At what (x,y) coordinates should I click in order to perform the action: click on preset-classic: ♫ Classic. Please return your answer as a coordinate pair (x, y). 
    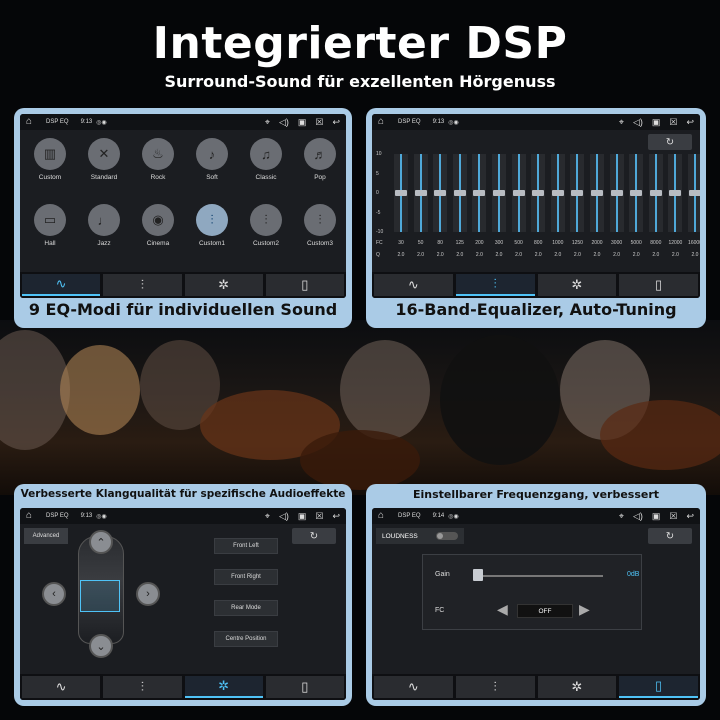
    Looking at the image, I should click on (266, 159).